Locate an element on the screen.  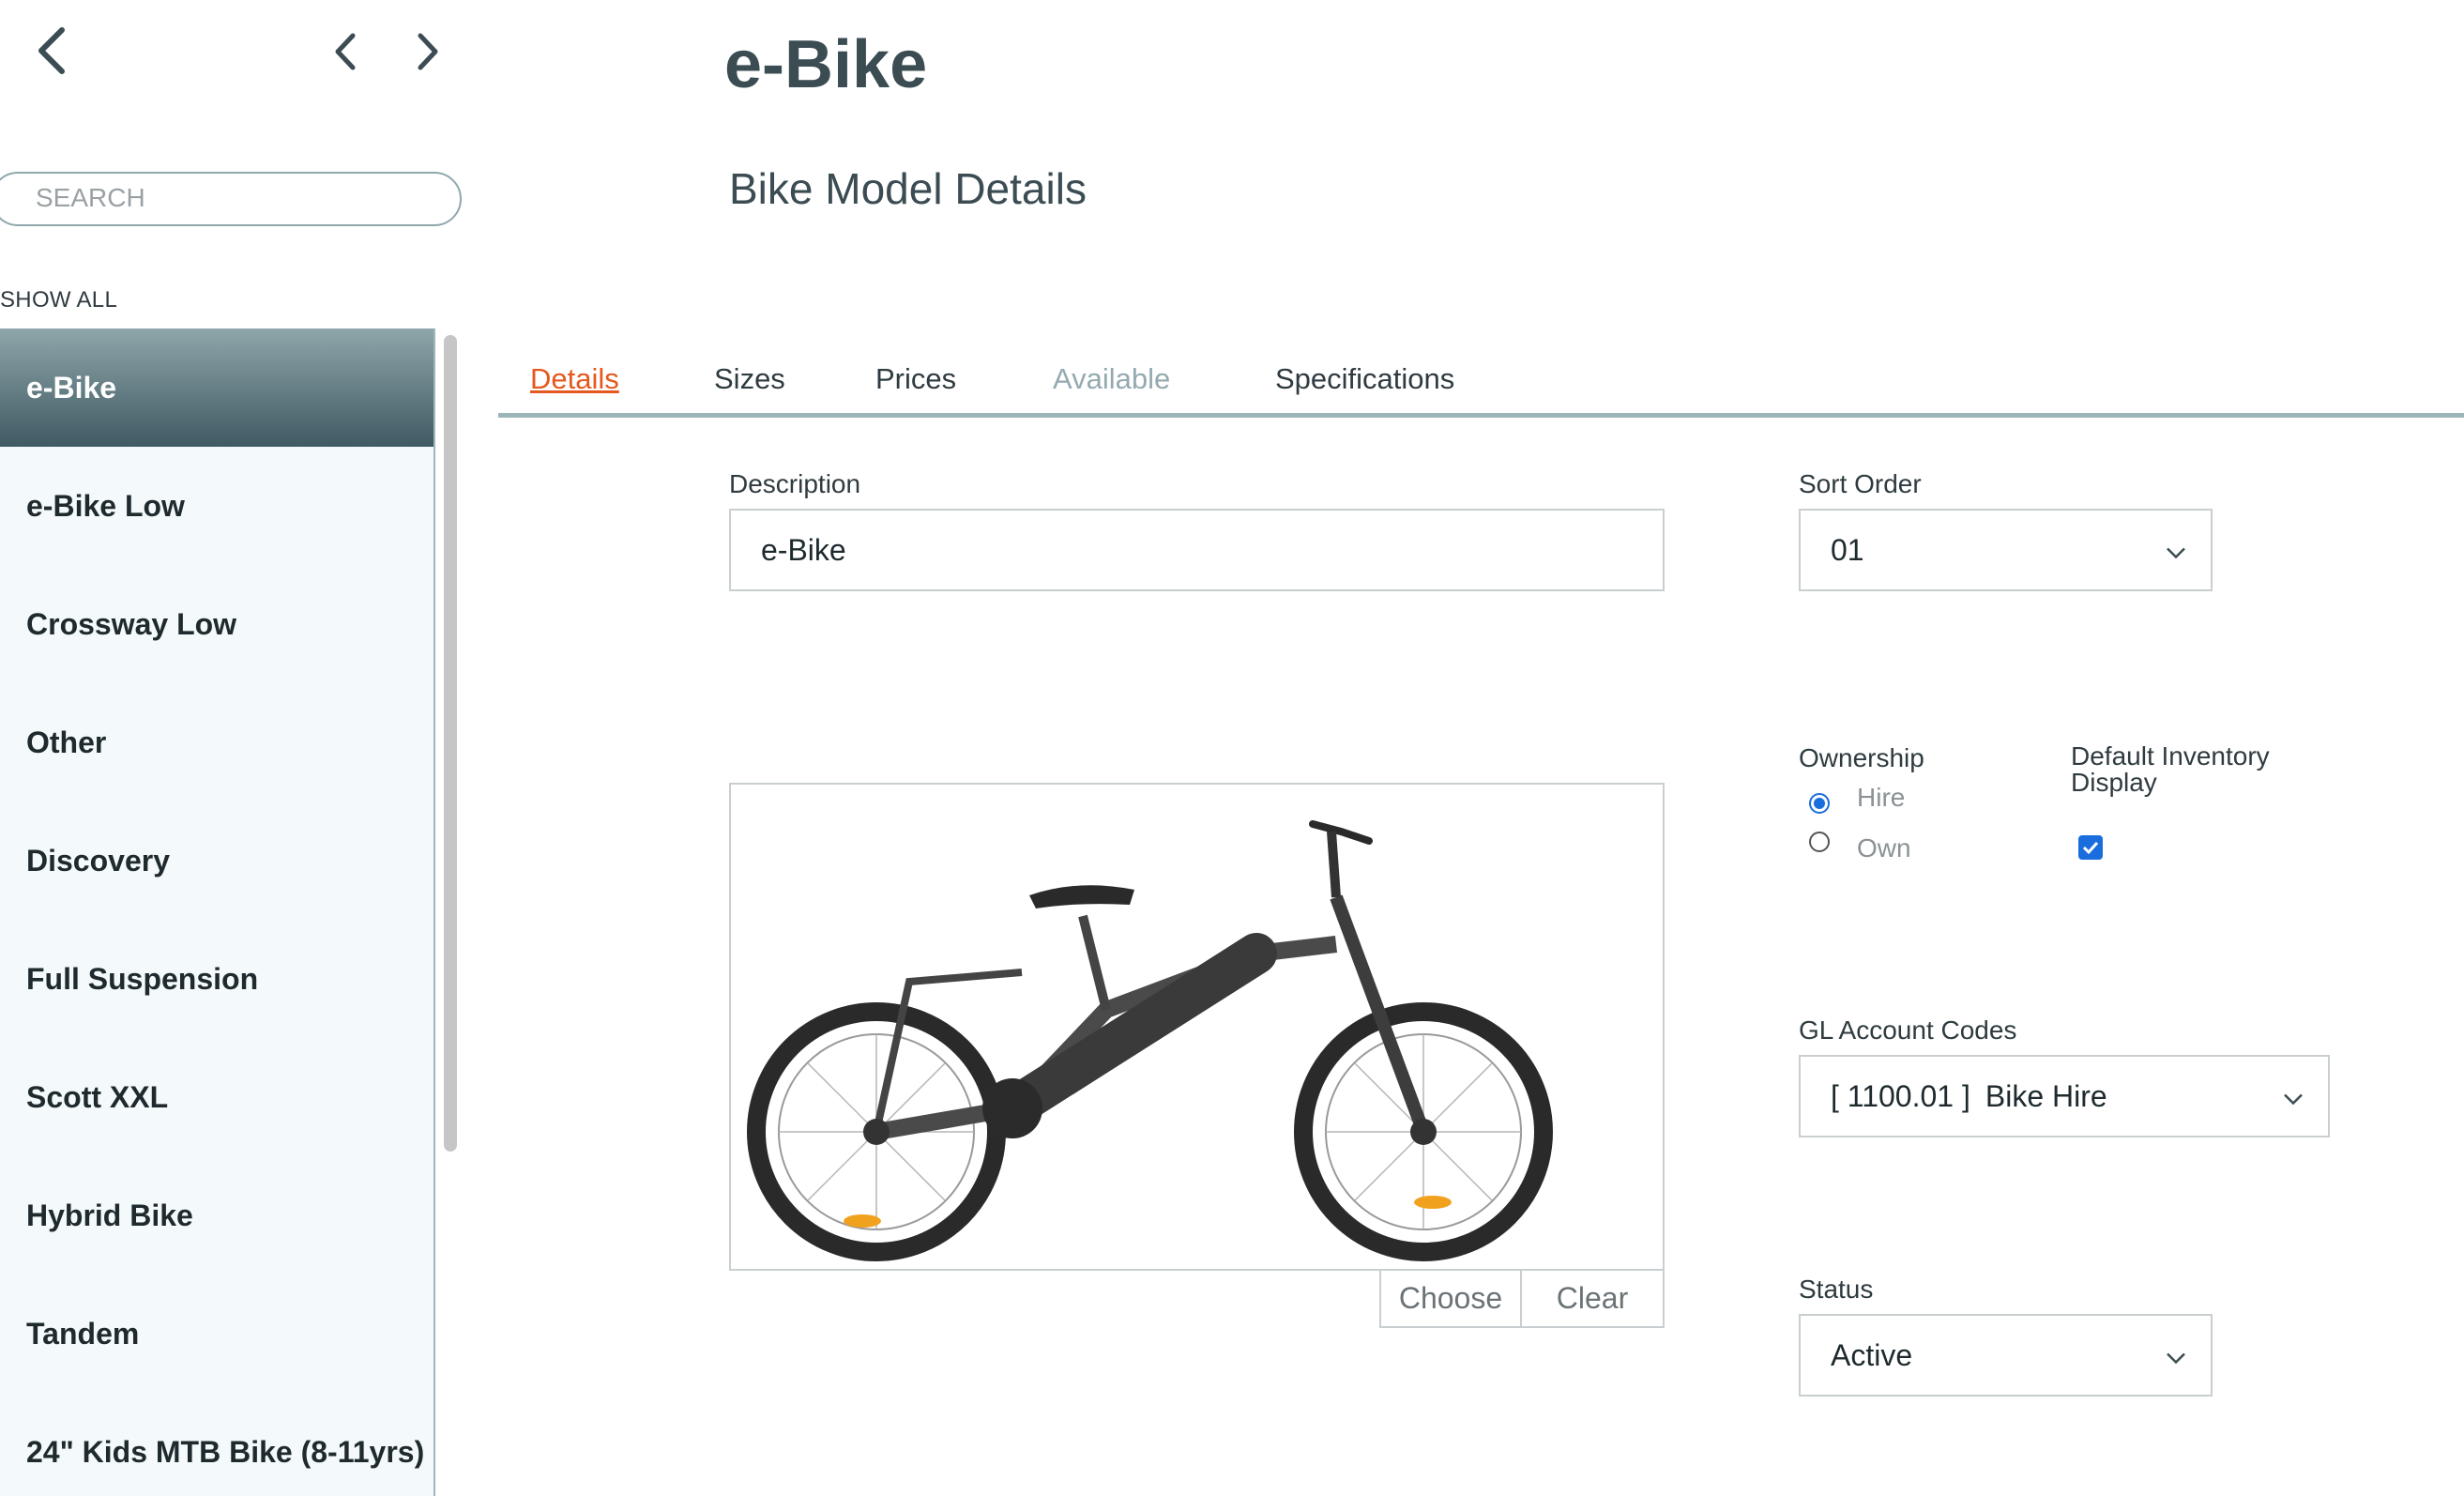
sidebar-item-label: e-Bike Low is located at coordinates (105, 505).